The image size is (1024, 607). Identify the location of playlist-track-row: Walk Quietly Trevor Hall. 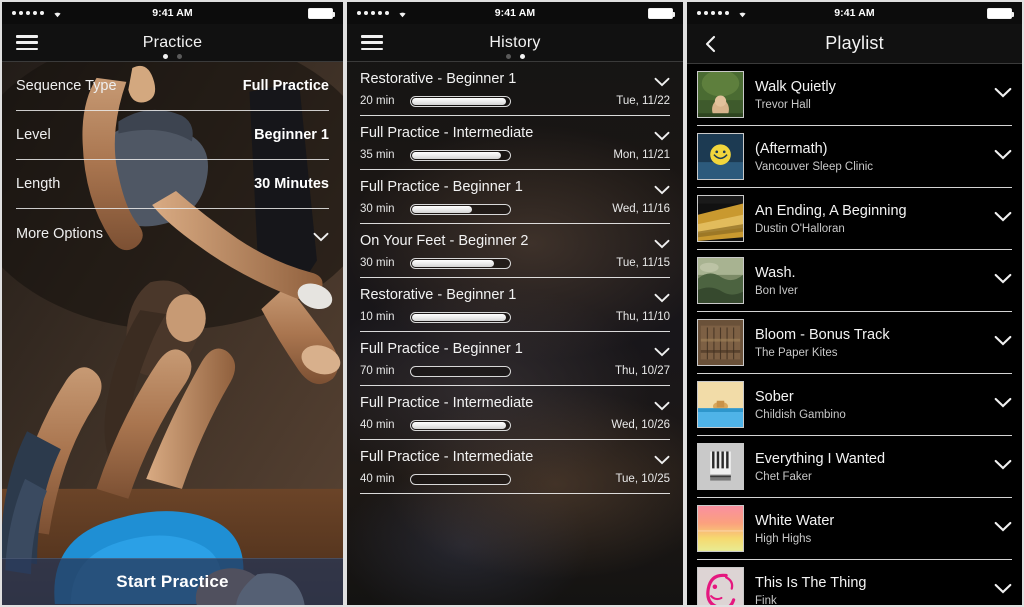
(854, 95).